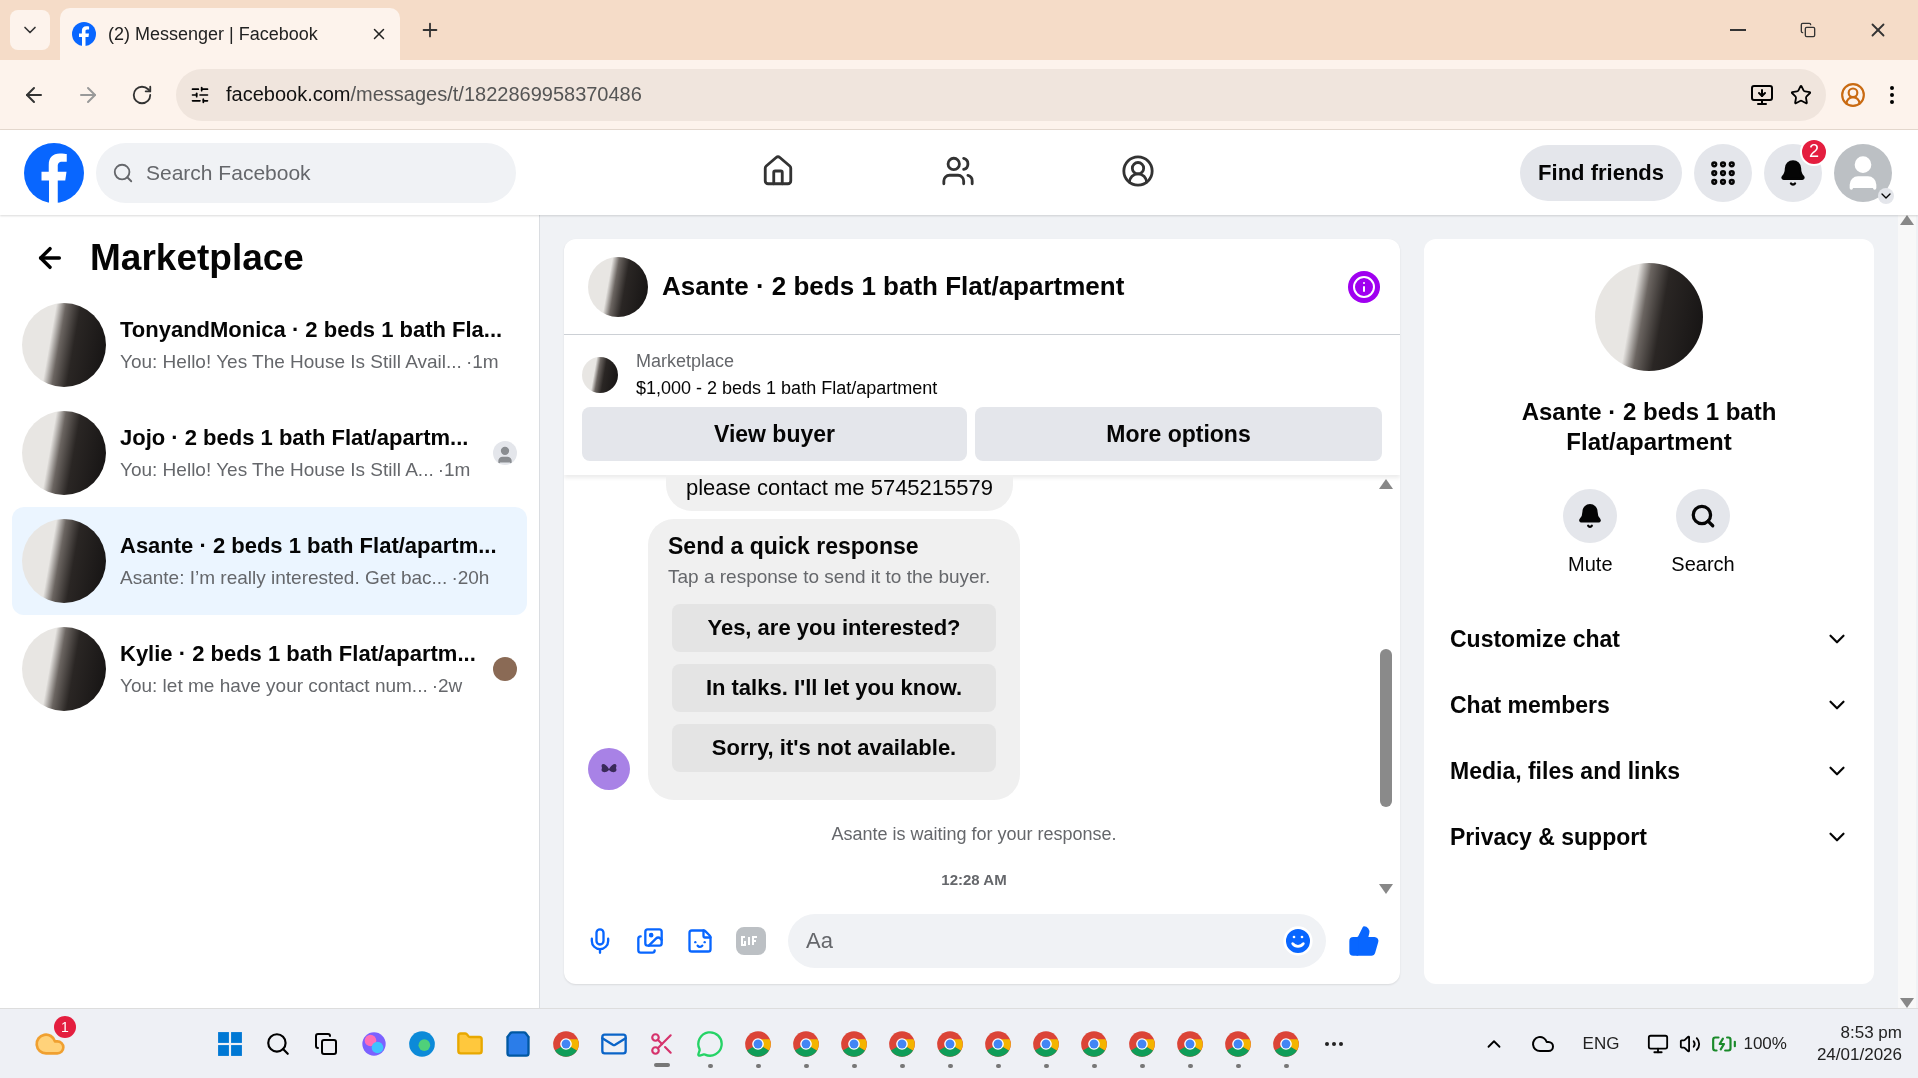  What do you see at coordinates (1765, 1043) in the screenshot?
I see `battery-level: 100%` at bounding box center [1765, 1043].